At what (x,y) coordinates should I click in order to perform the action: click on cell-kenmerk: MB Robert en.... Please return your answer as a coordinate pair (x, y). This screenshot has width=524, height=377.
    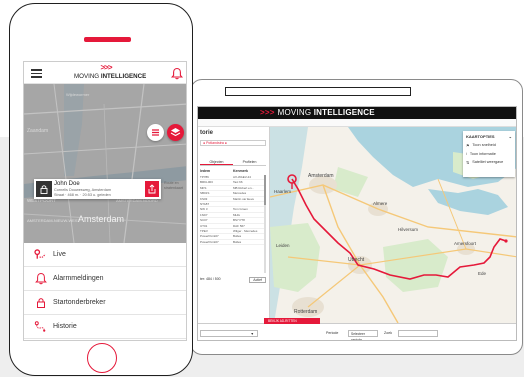
    Looking at the image, I should click on (244, 187).